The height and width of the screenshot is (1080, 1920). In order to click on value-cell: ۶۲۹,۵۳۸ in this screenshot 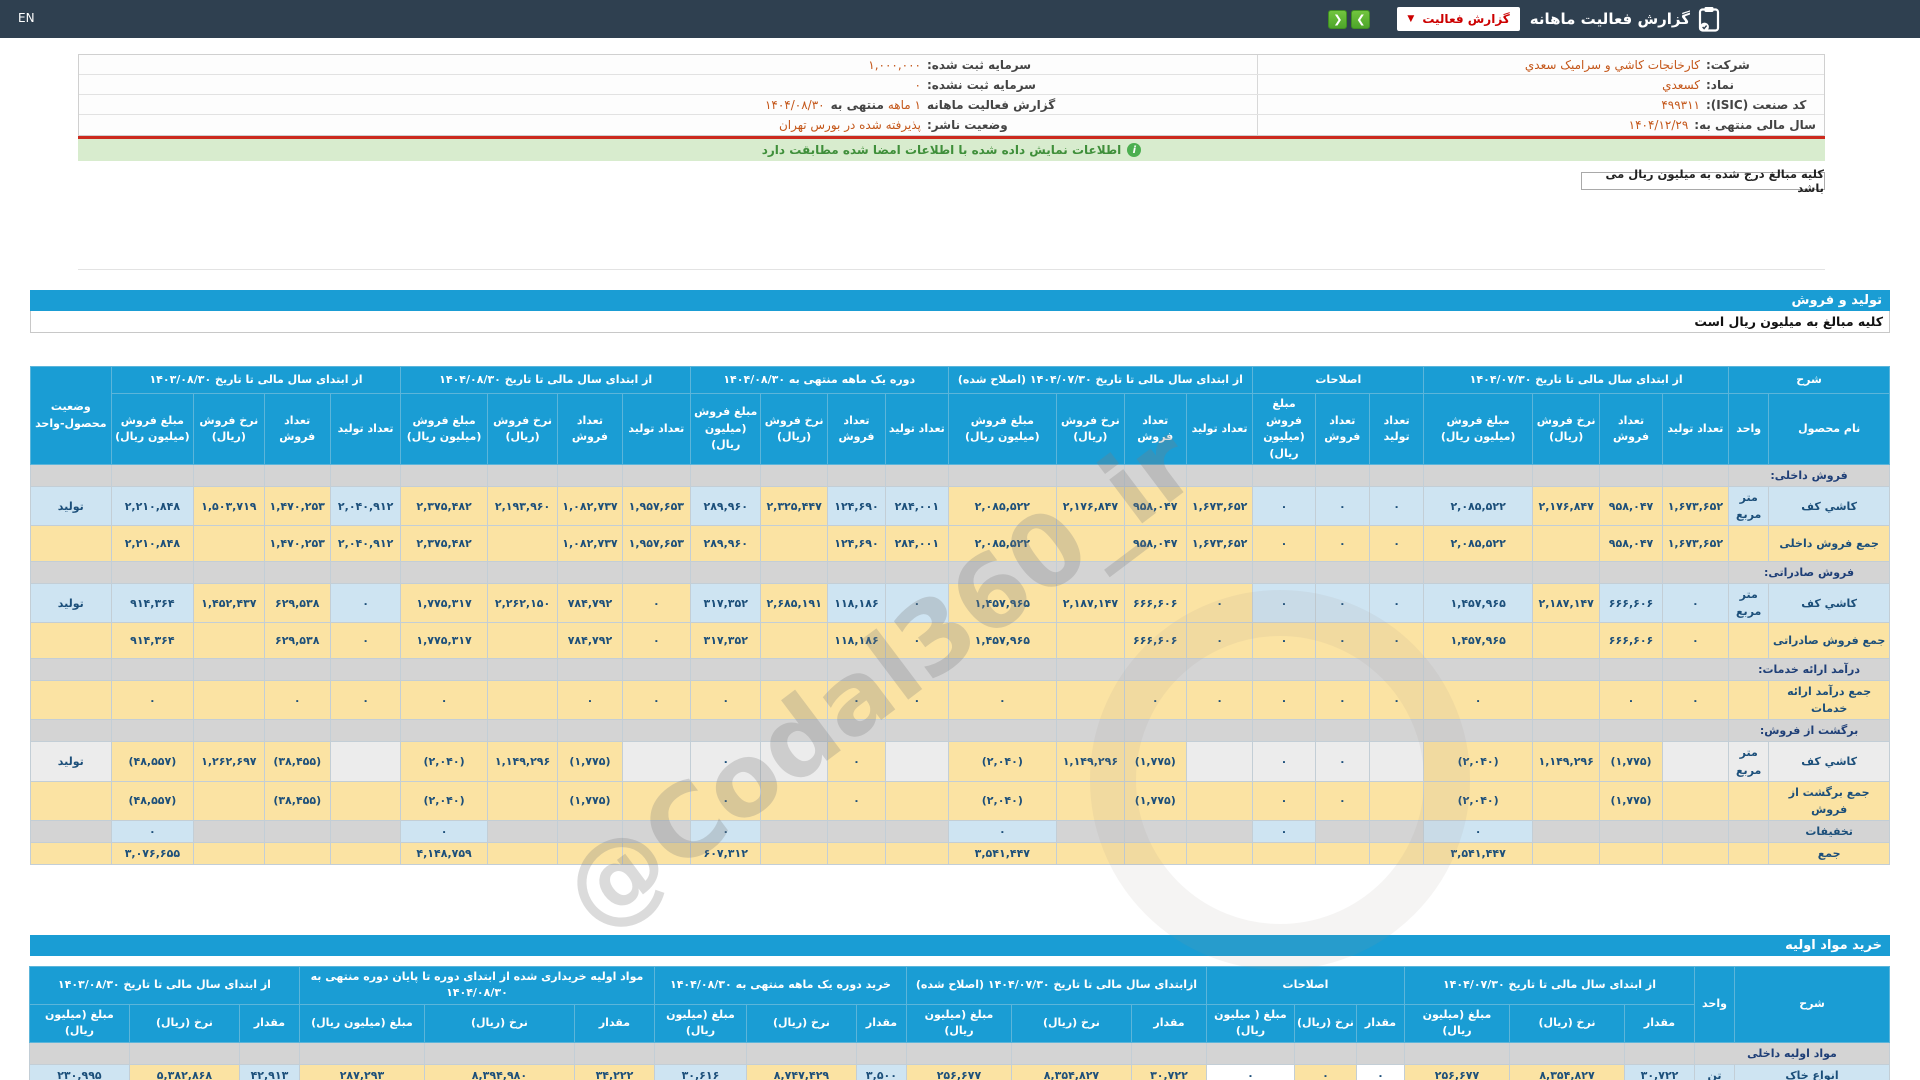, I will do `click(297, 641)`.